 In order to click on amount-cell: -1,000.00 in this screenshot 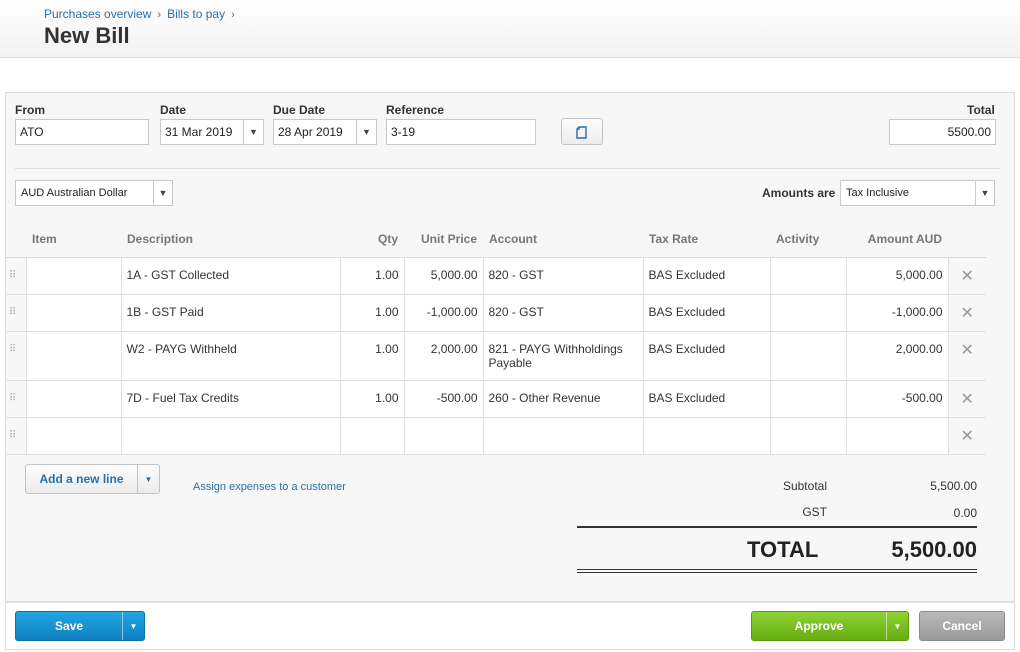, I will do `click(897, 312)`.